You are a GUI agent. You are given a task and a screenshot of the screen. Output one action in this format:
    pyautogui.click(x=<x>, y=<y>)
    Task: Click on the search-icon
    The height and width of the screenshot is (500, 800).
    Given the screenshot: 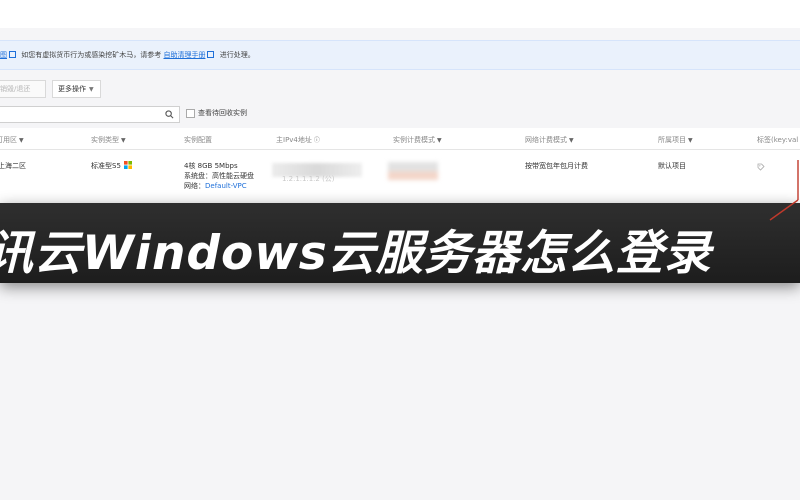 What is the action you would take?
    pyautogui.click(x=169, y=114)
    